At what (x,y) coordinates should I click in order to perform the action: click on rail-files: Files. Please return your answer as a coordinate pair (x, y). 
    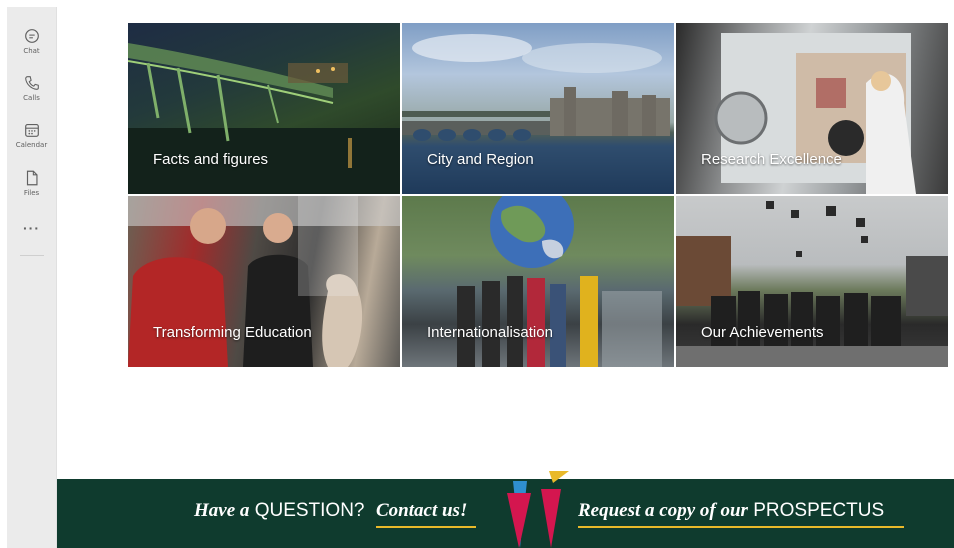
    Looking at the image, I should click on (31, 183).